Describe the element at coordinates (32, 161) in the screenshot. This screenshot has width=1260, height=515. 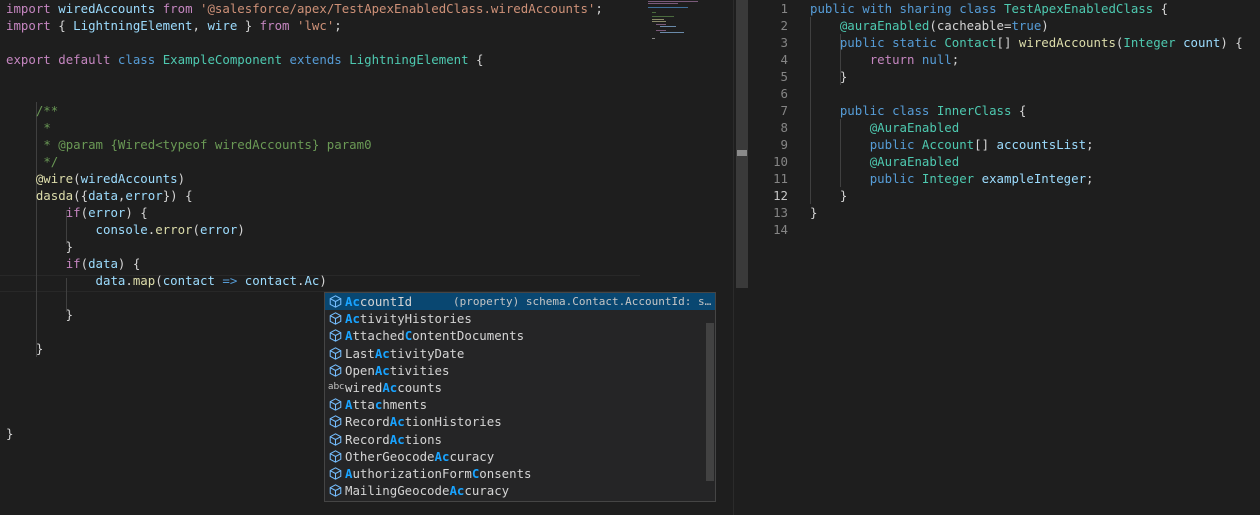
I see `code-line: */` at that location.